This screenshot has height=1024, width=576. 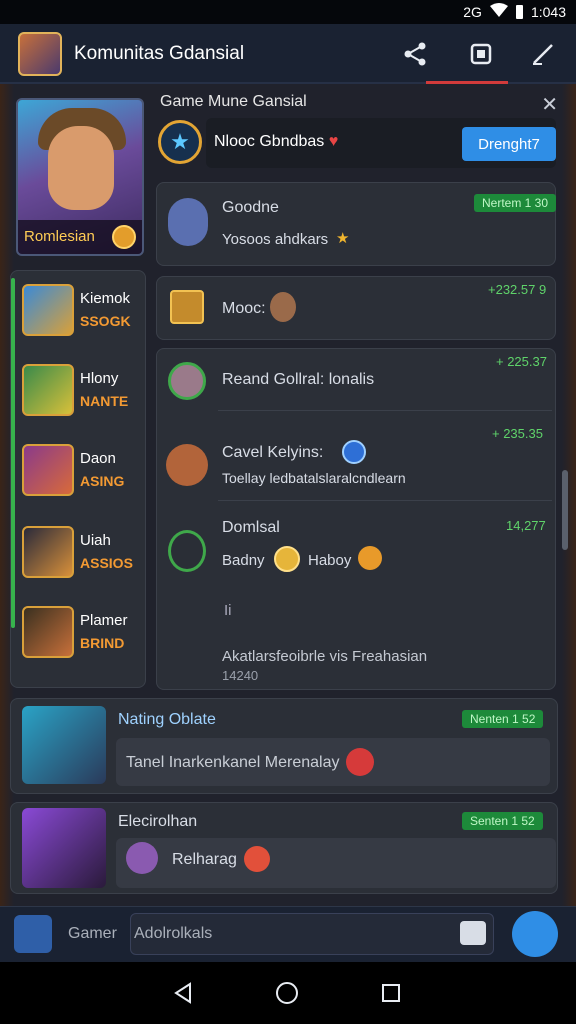 I want to click on sidebar-item-kiemok: Kiemok SSOGK, so click(x=82, y=314).